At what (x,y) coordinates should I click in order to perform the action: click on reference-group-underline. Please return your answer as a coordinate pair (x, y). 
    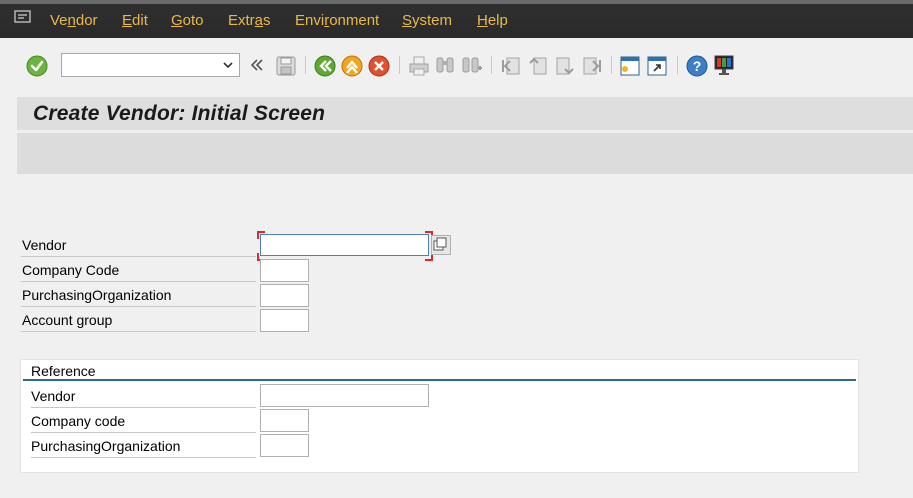
    Looking at the image, I should click on (439, 380).